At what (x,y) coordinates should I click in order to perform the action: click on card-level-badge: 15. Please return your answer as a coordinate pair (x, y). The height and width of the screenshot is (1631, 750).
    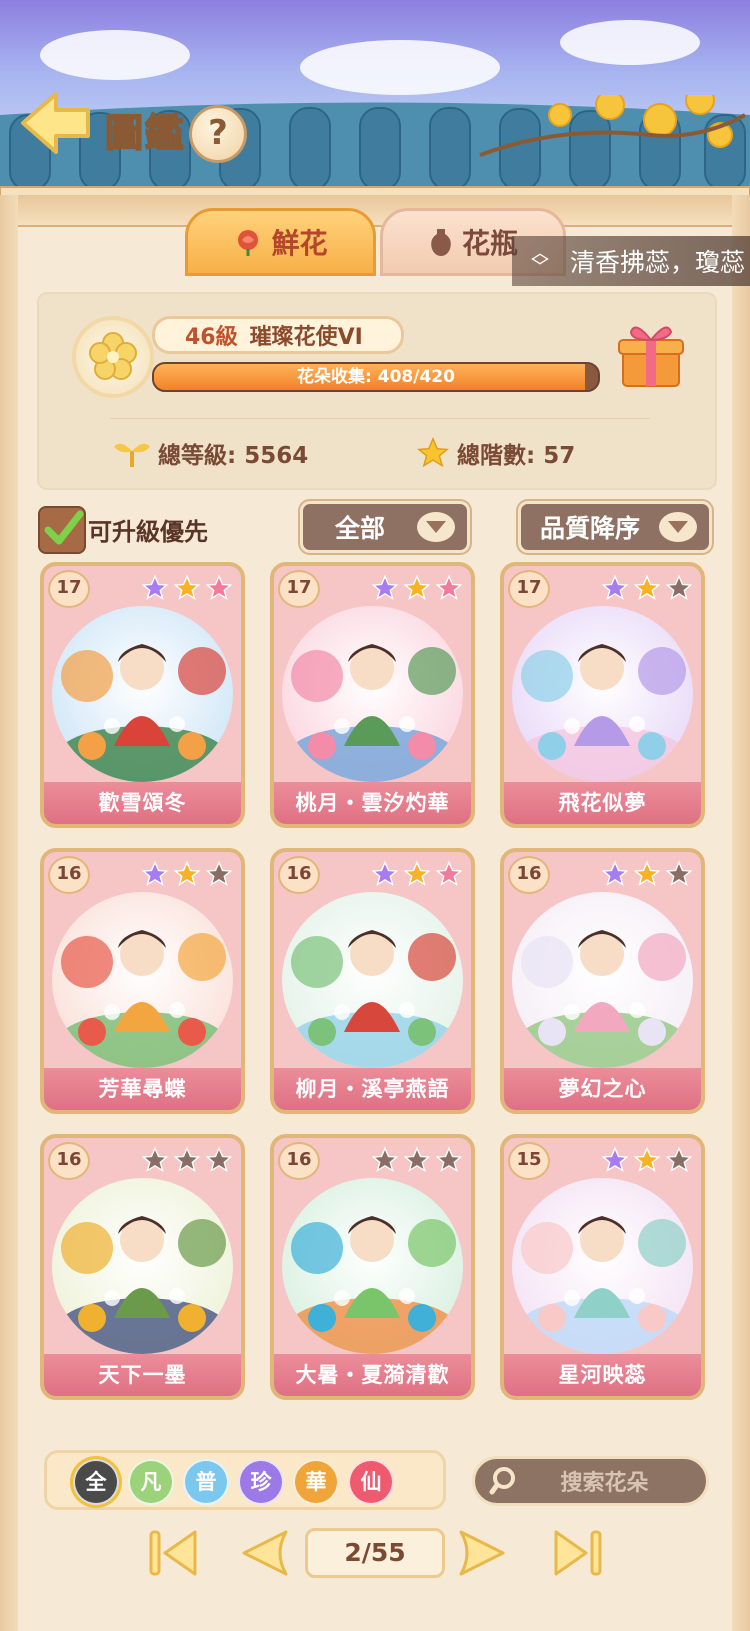
    Looking at the image, I should click on (529, 1161).